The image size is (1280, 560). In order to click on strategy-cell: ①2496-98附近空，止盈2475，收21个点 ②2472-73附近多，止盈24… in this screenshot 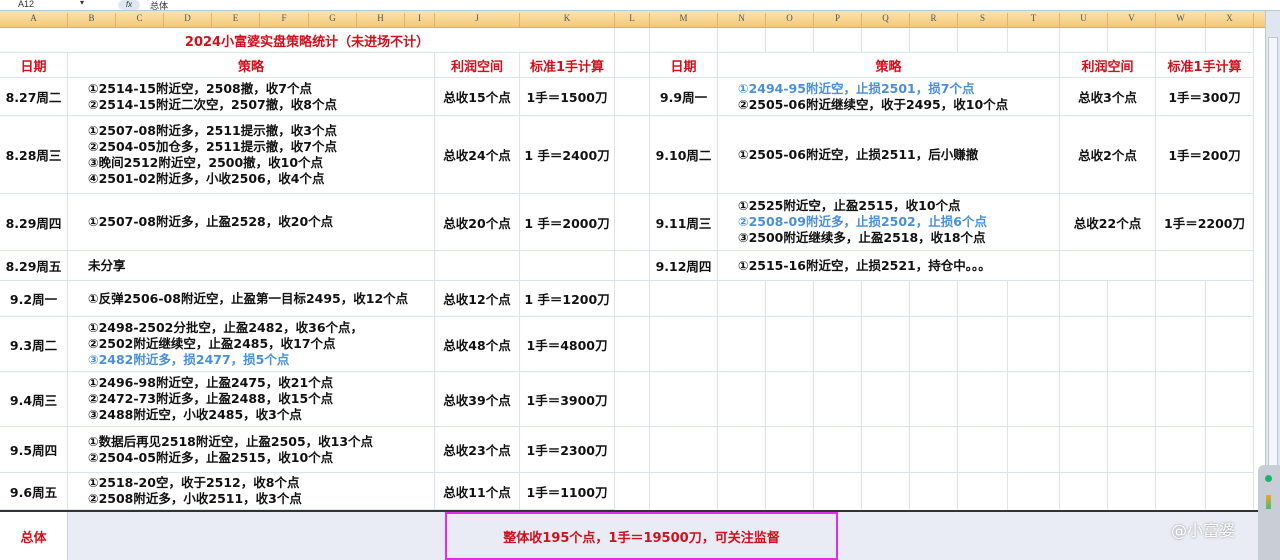, I will do `click(251, 399)`.